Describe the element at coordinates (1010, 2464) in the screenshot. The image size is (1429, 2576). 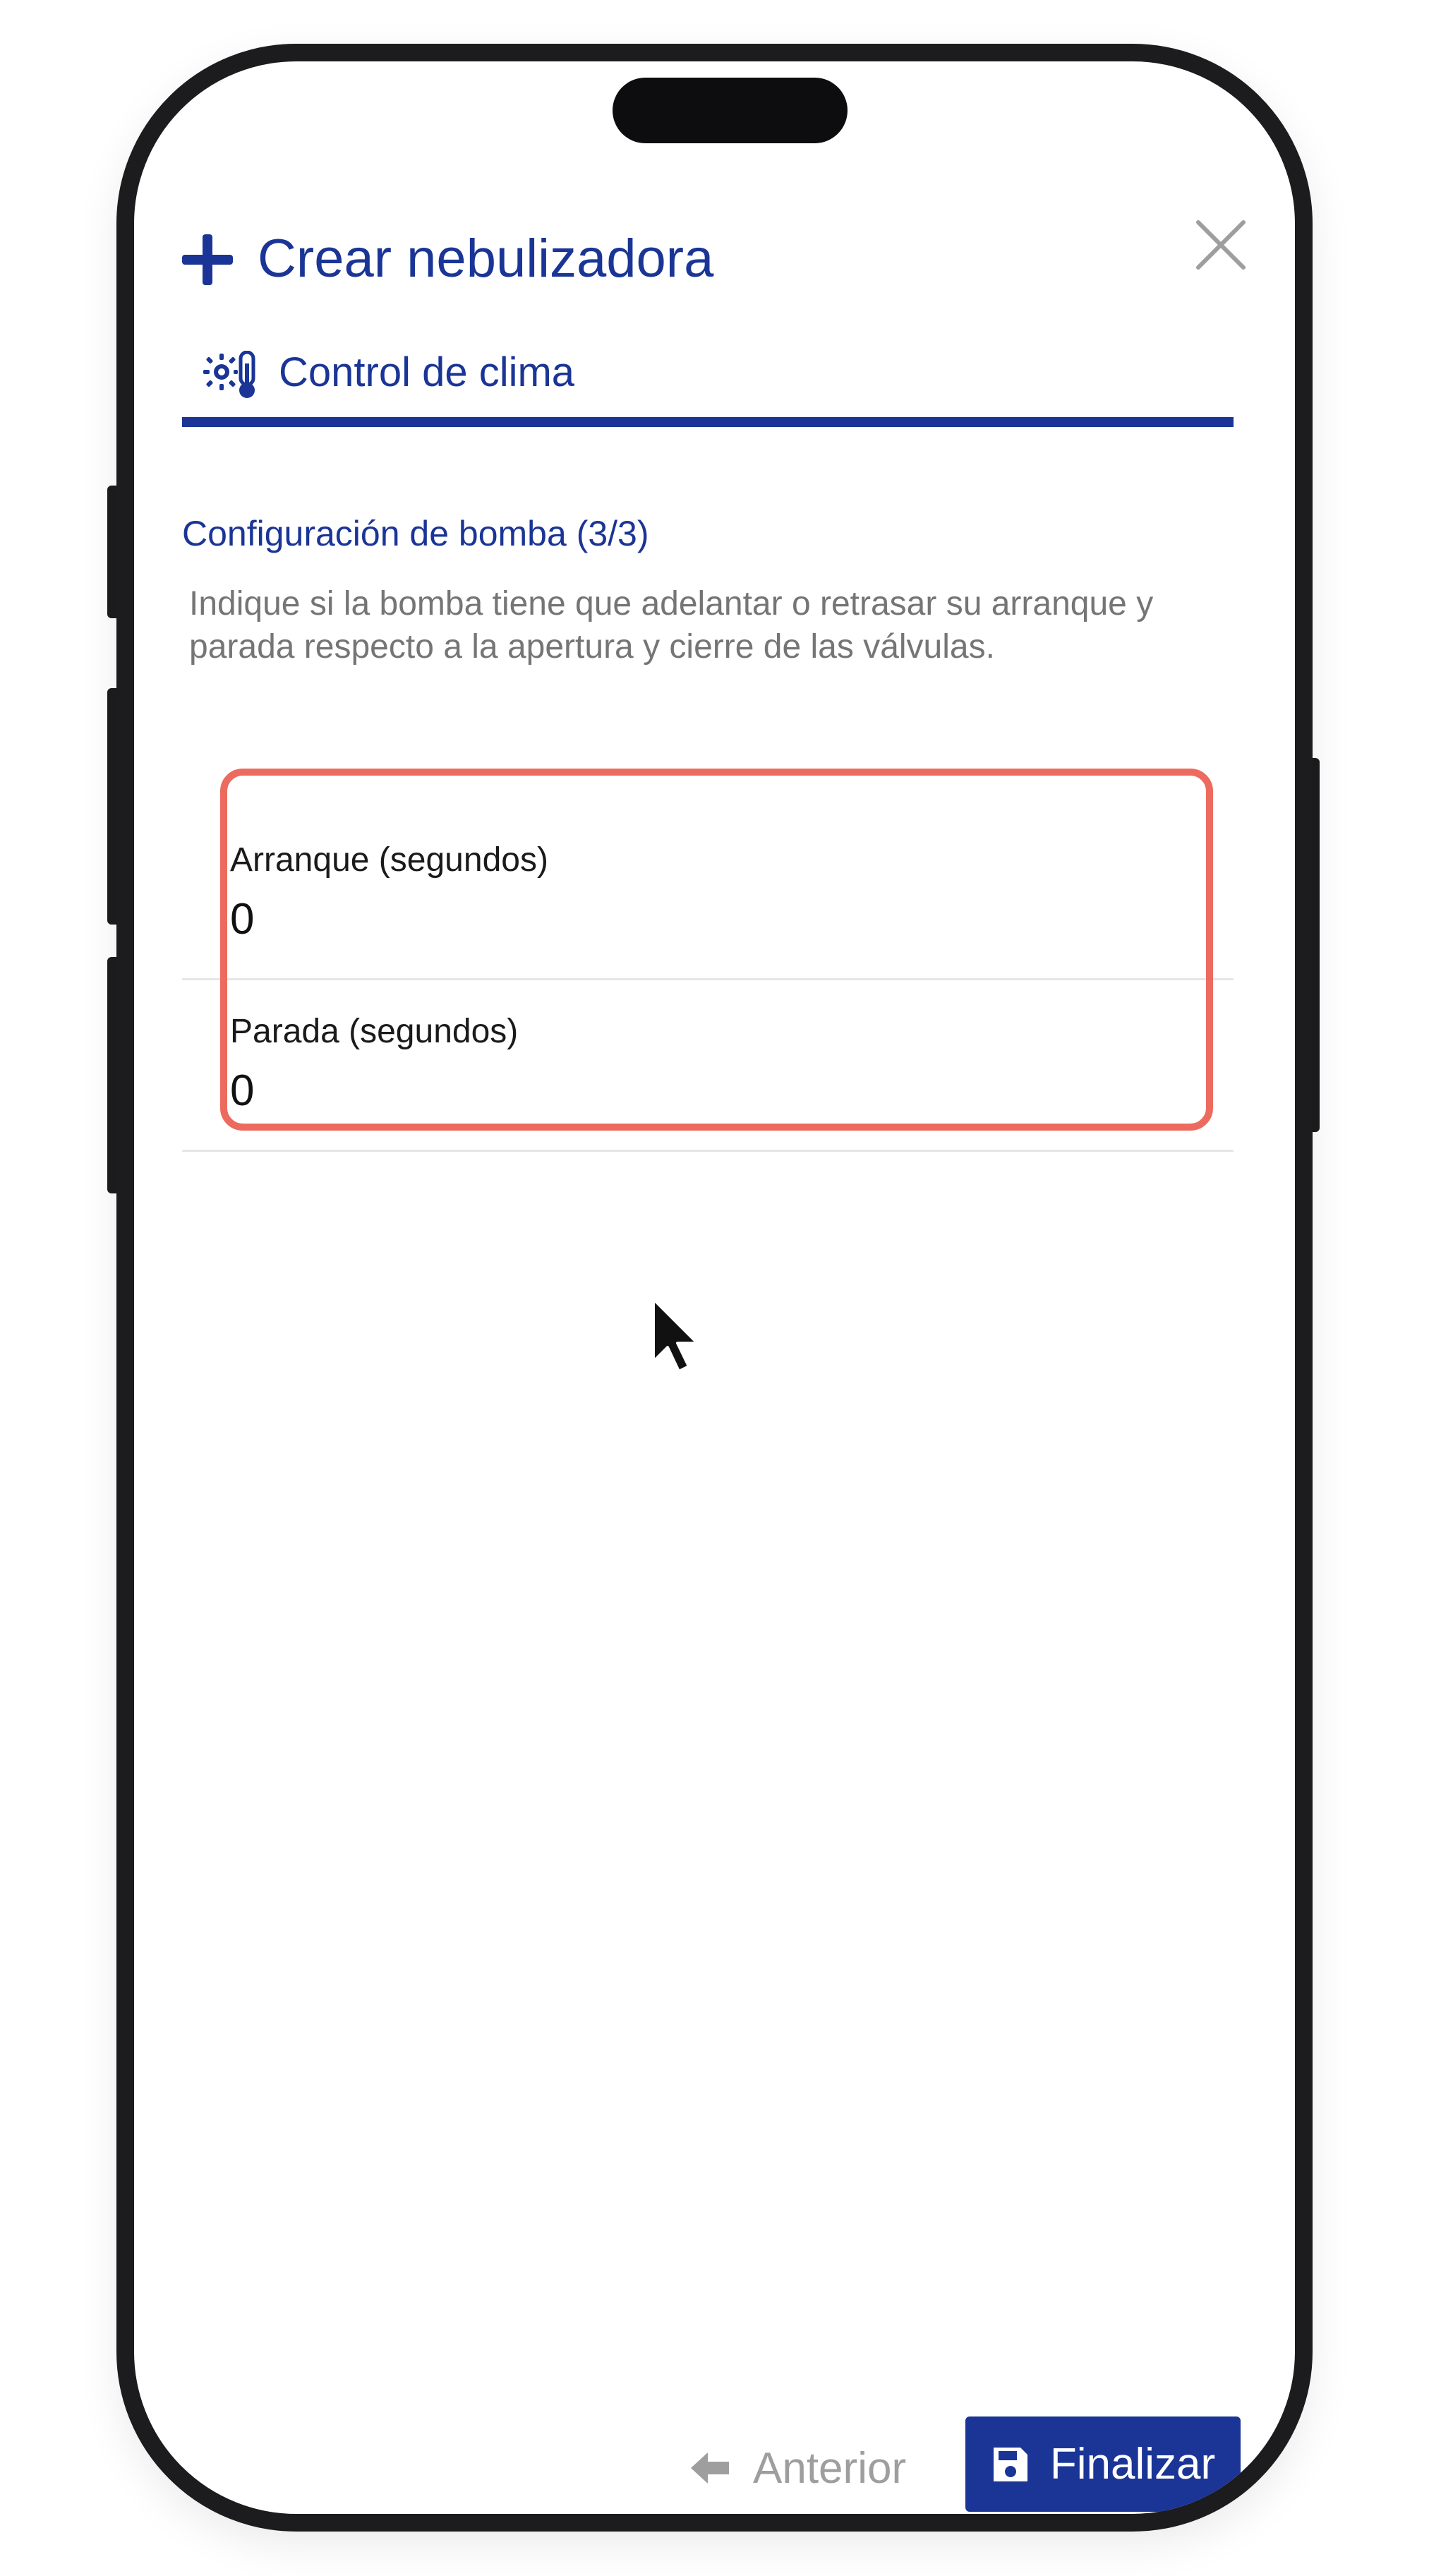
I see `save-icon` at that location.